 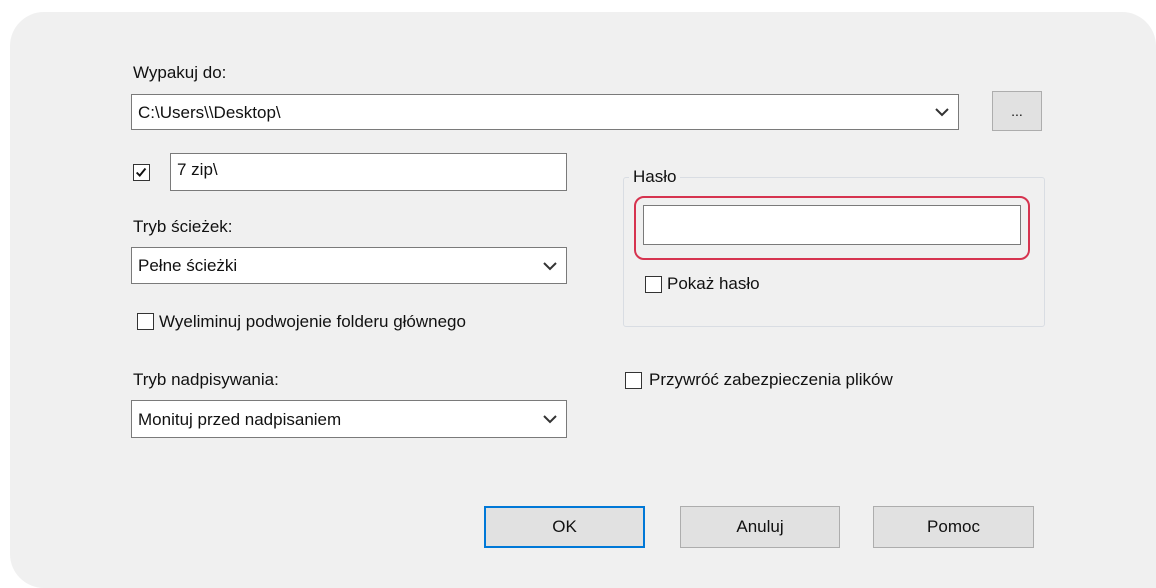 I want to click on ok-button: OK, so click(x=564, y=527).